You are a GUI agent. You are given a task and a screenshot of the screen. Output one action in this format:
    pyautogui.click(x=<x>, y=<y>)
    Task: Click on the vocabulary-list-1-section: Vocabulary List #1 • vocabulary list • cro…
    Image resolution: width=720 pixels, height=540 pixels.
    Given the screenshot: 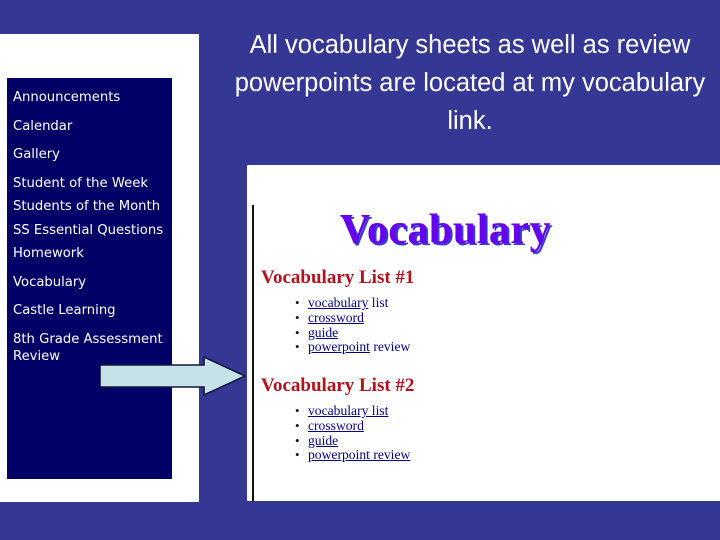 What is the action you would take?
    pyautogui.click(x=481, y=311)
    